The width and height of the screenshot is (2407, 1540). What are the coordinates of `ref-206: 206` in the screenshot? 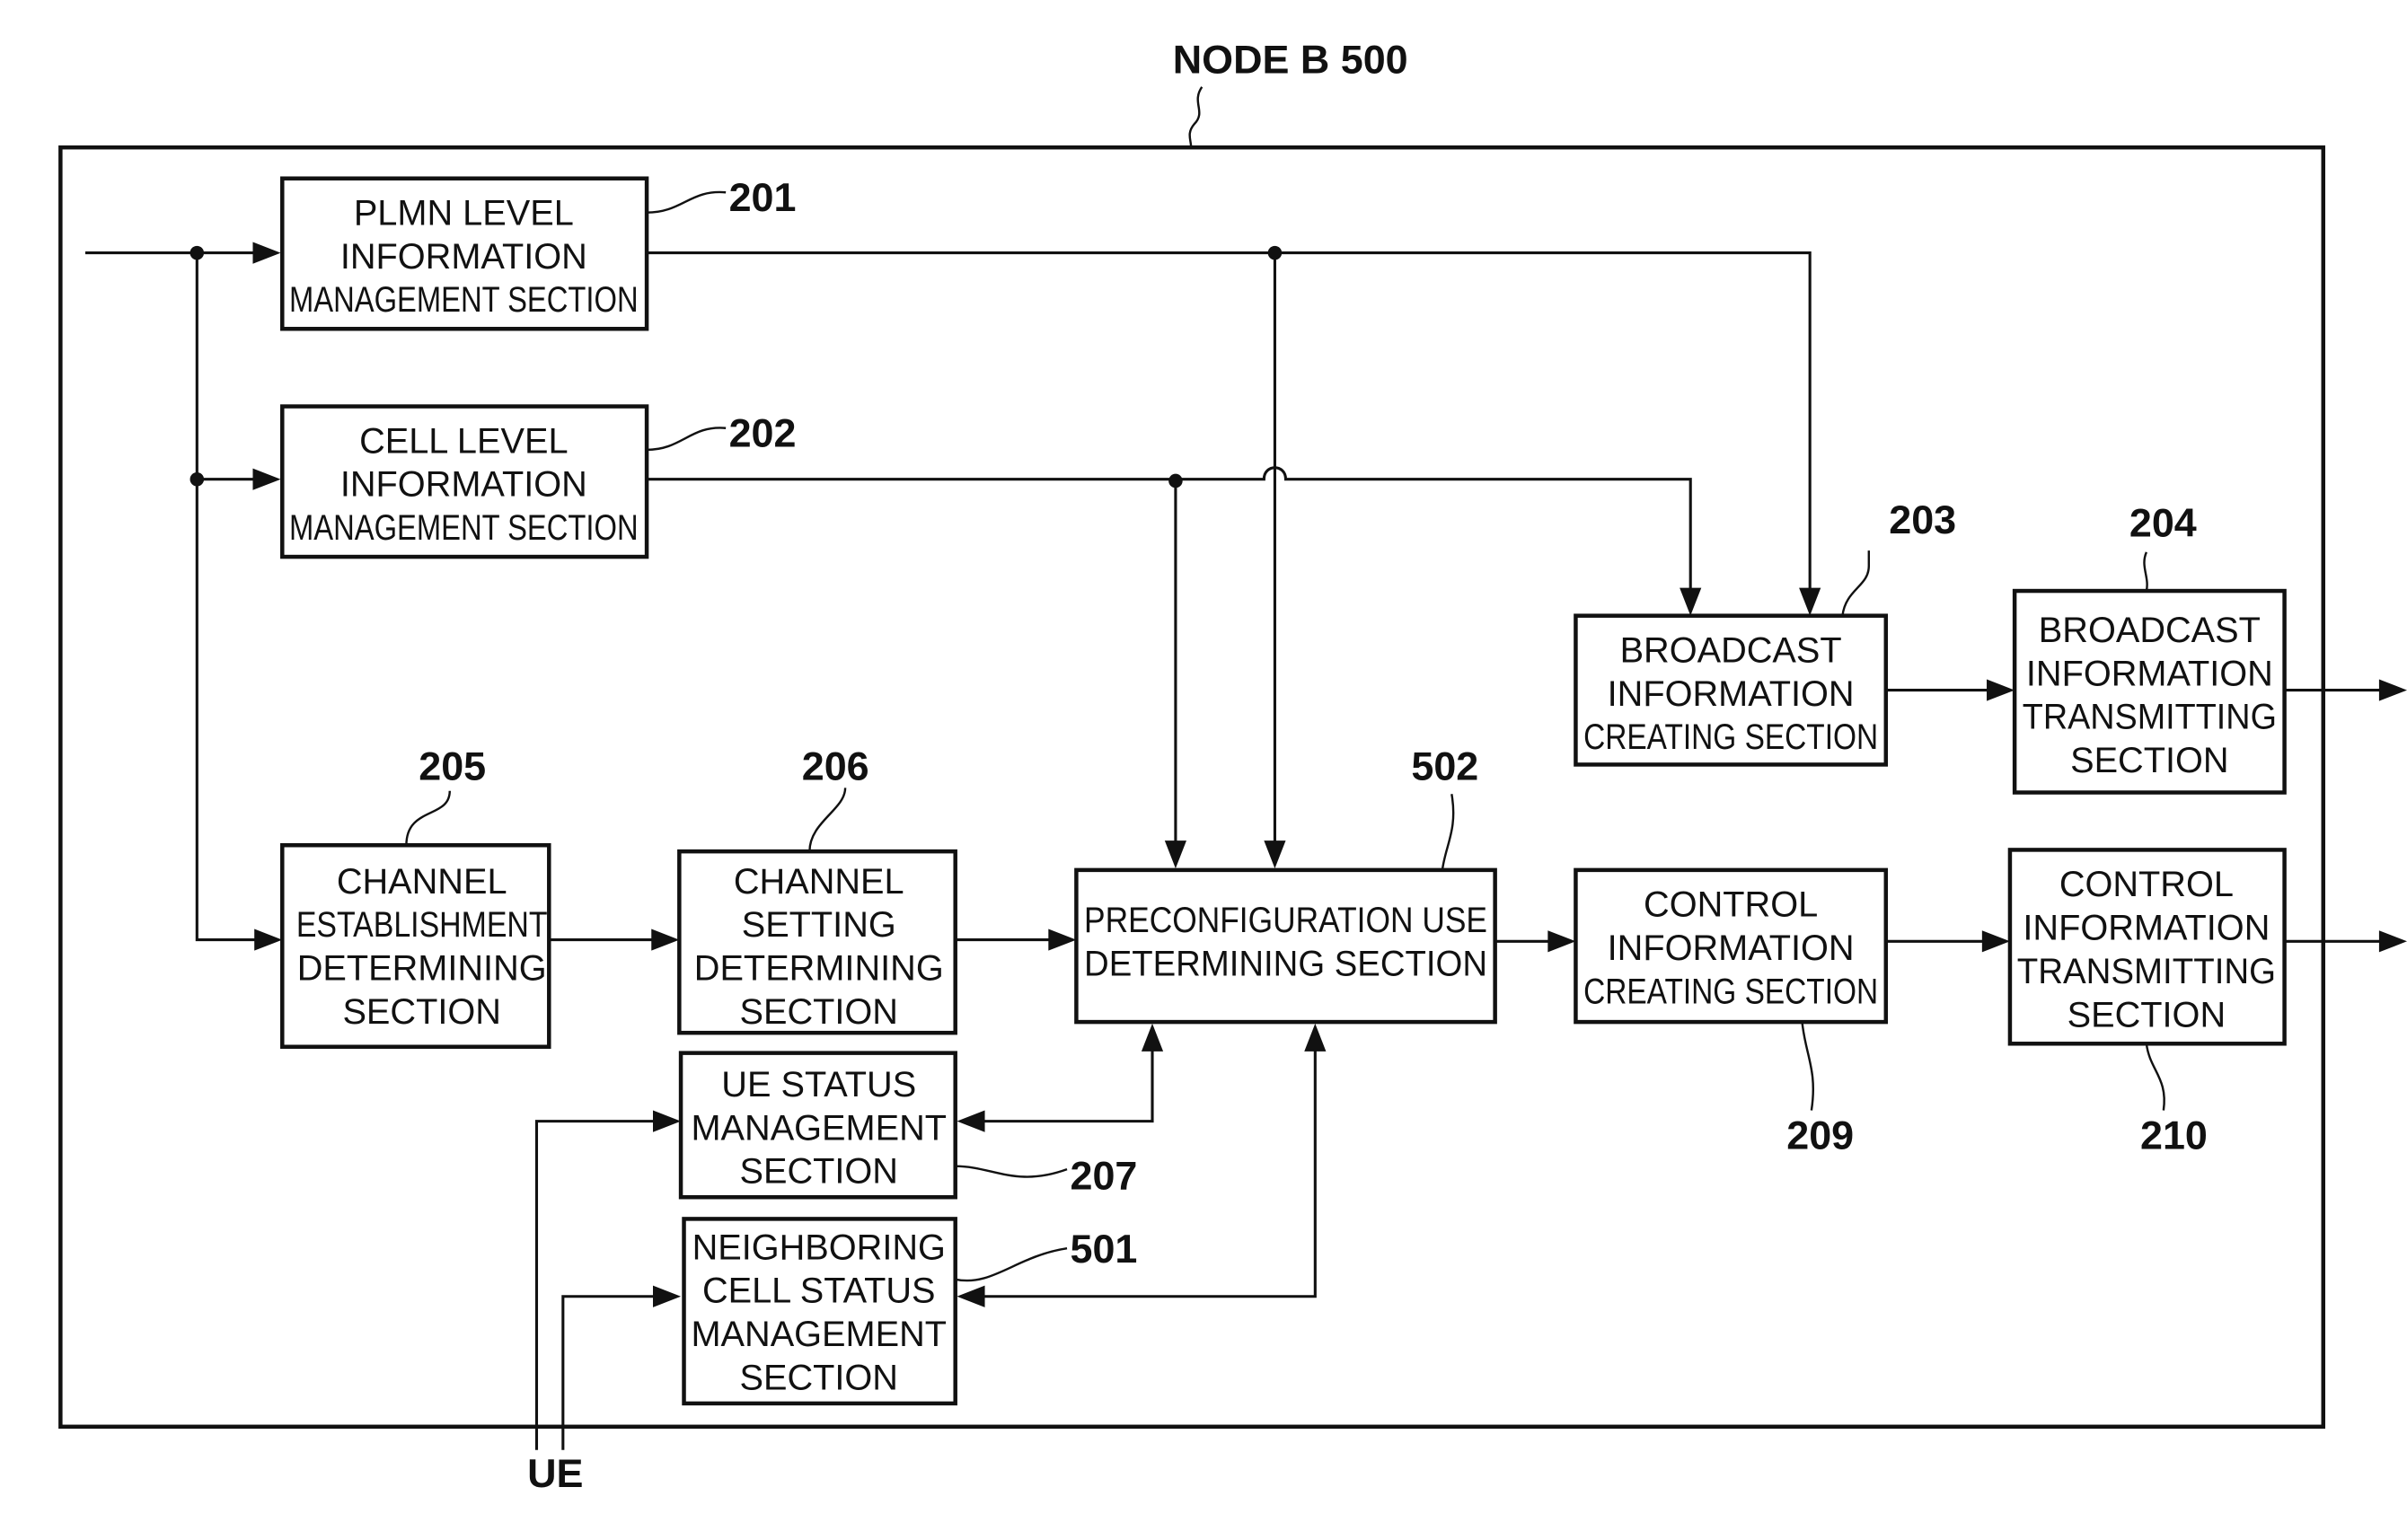 It's located at (835, 766).